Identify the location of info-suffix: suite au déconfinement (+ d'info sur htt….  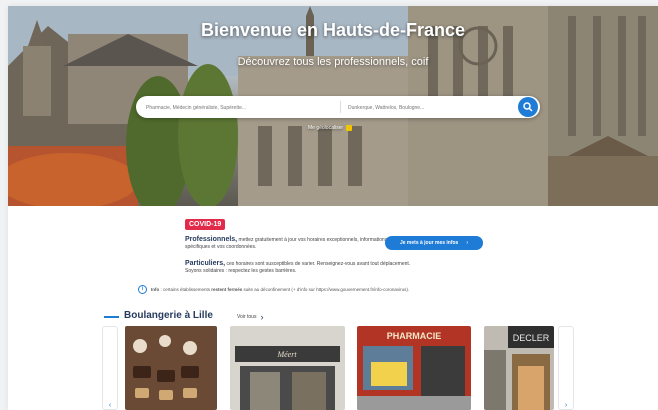
(326, 289).